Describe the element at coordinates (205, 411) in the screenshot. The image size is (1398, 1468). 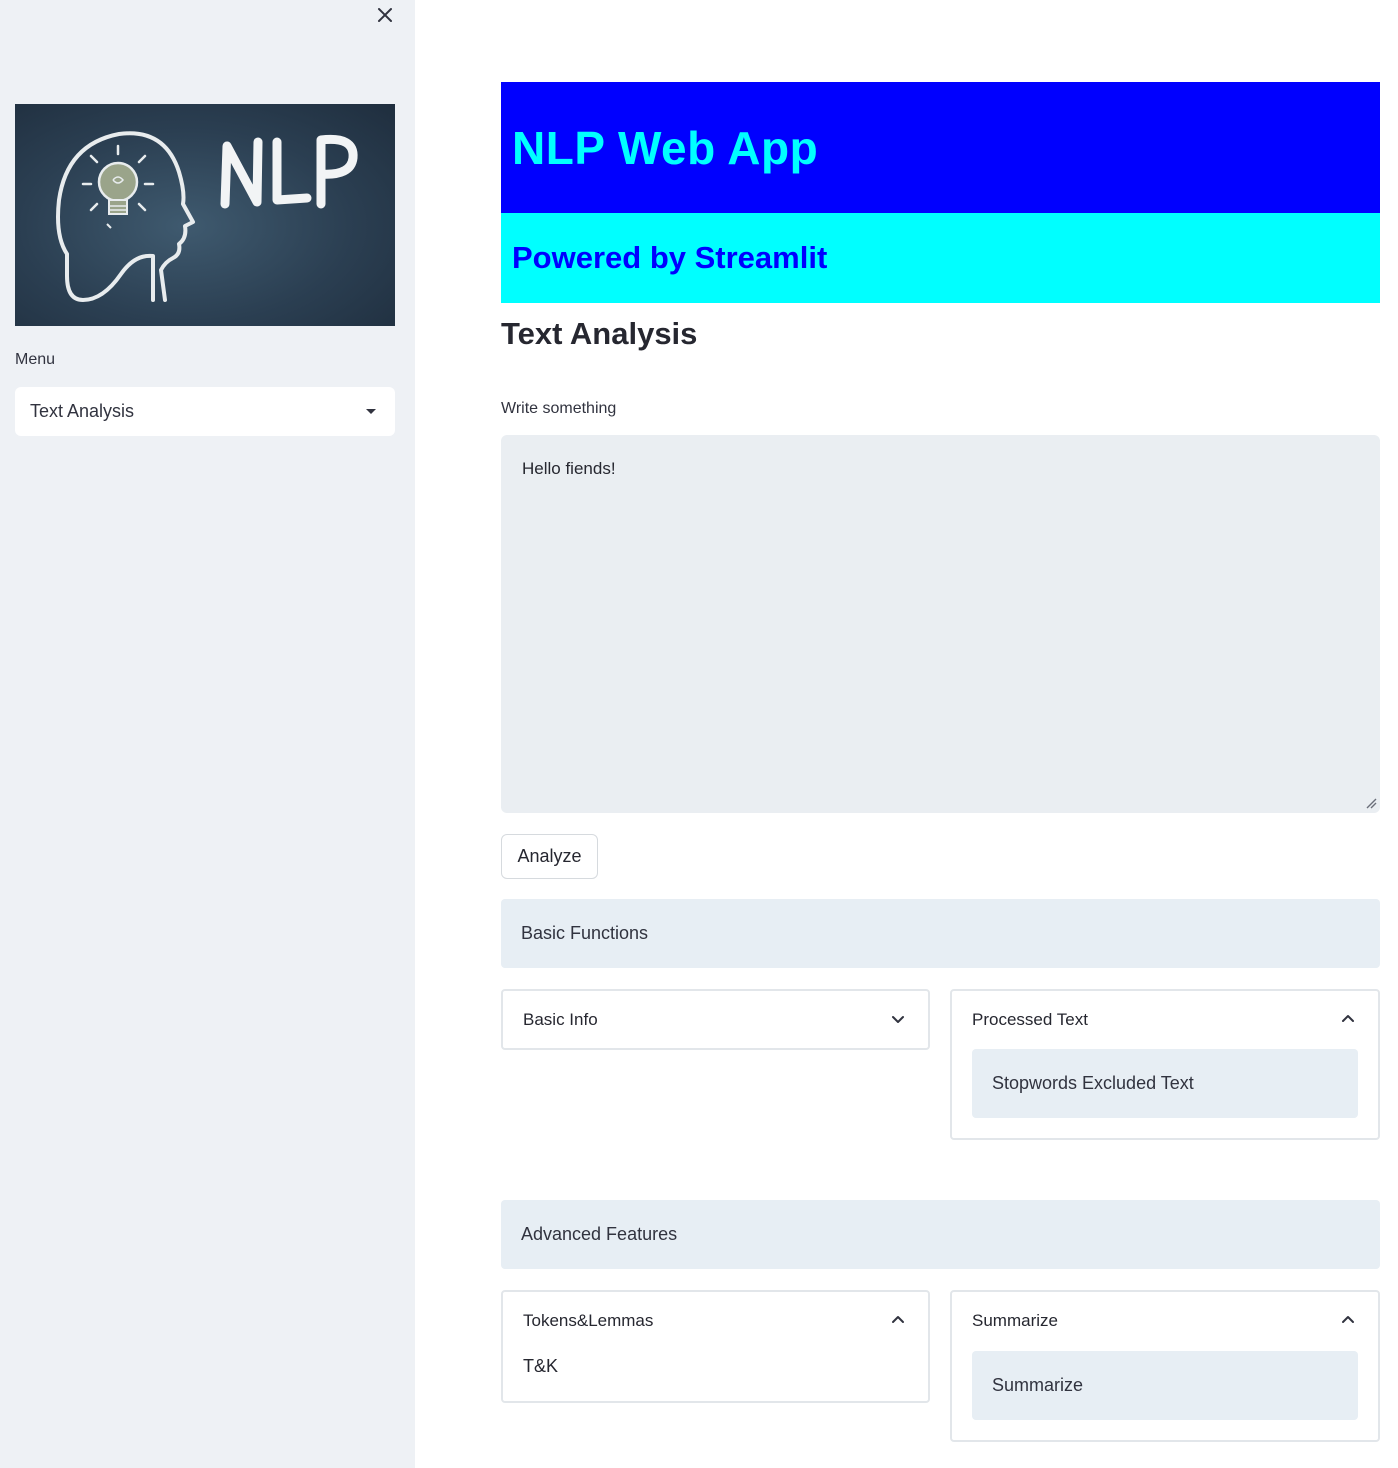
I see `menu-select: Text Analysis` at that location.